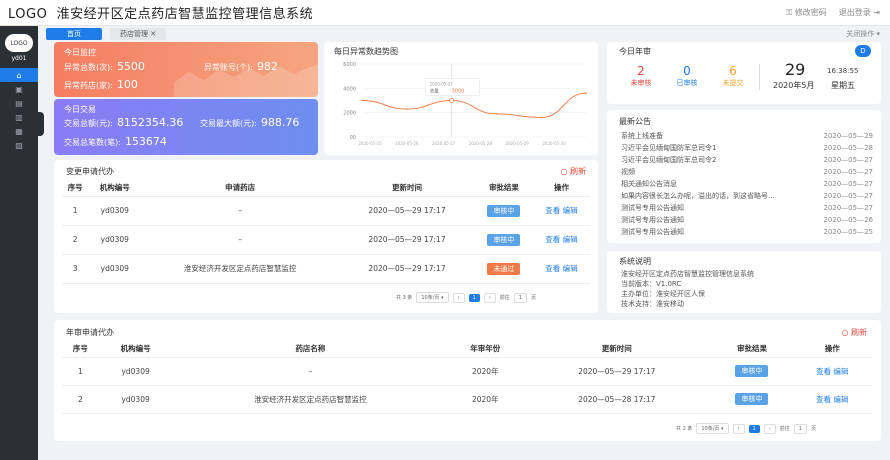  Describe the element at coordinates (747, 136) in the screenshot. I see `notice-item: 系统上线准备 2020—05—29` at that location.